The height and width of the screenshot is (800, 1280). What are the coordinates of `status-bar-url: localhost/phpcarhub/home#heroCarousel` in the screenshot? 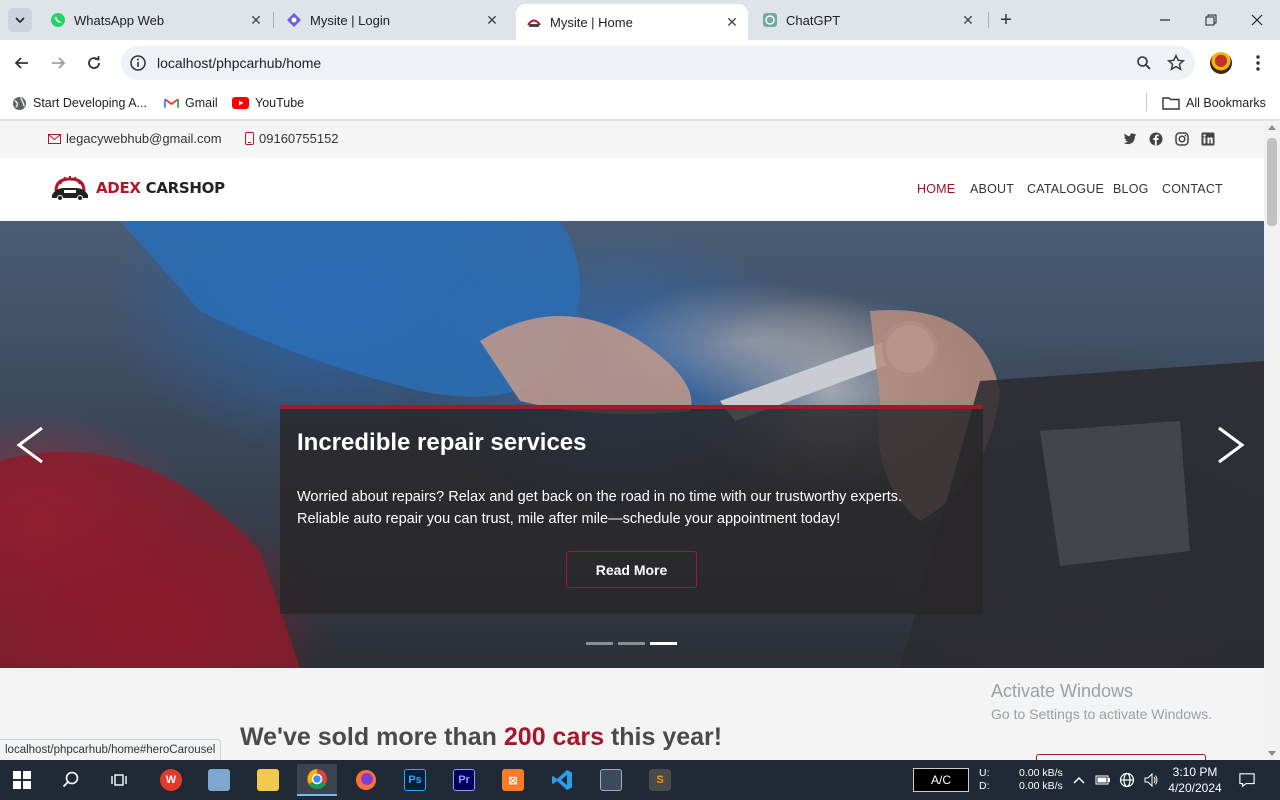 It's located at (111, 749).